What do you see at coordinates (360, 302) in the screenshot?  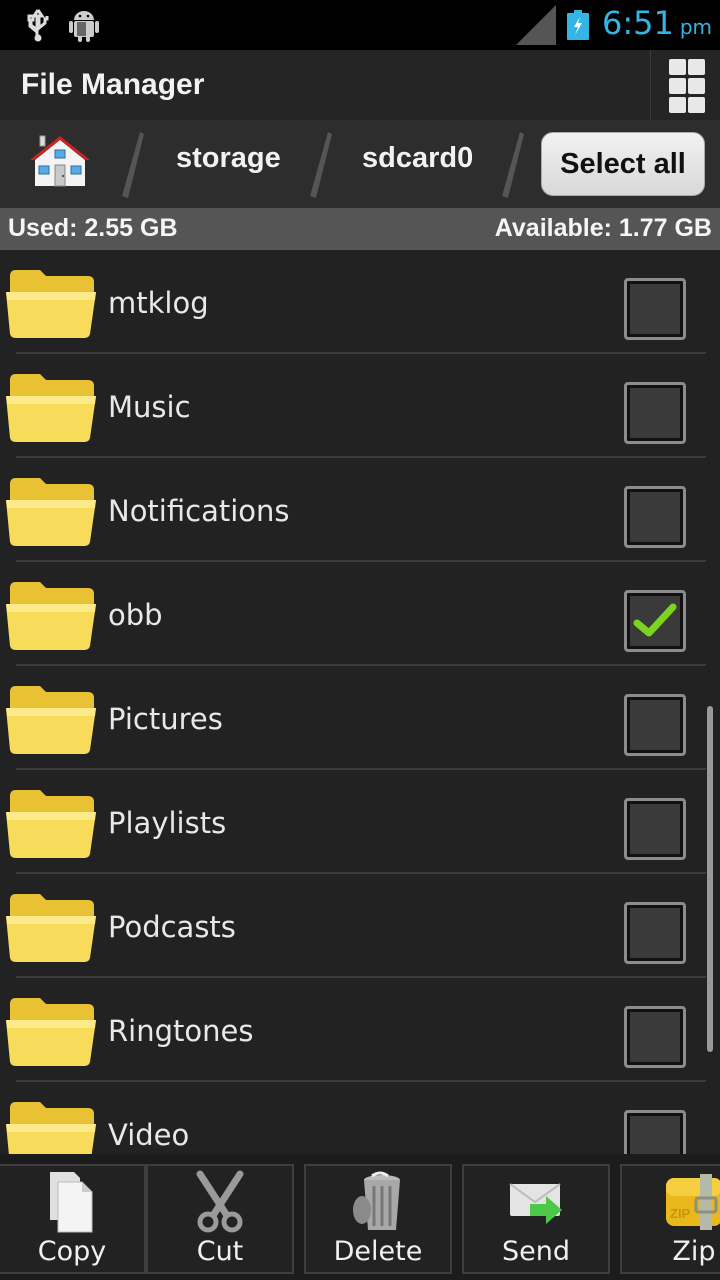 I see `list-item: mtklog` at bounding box center [360, 302].